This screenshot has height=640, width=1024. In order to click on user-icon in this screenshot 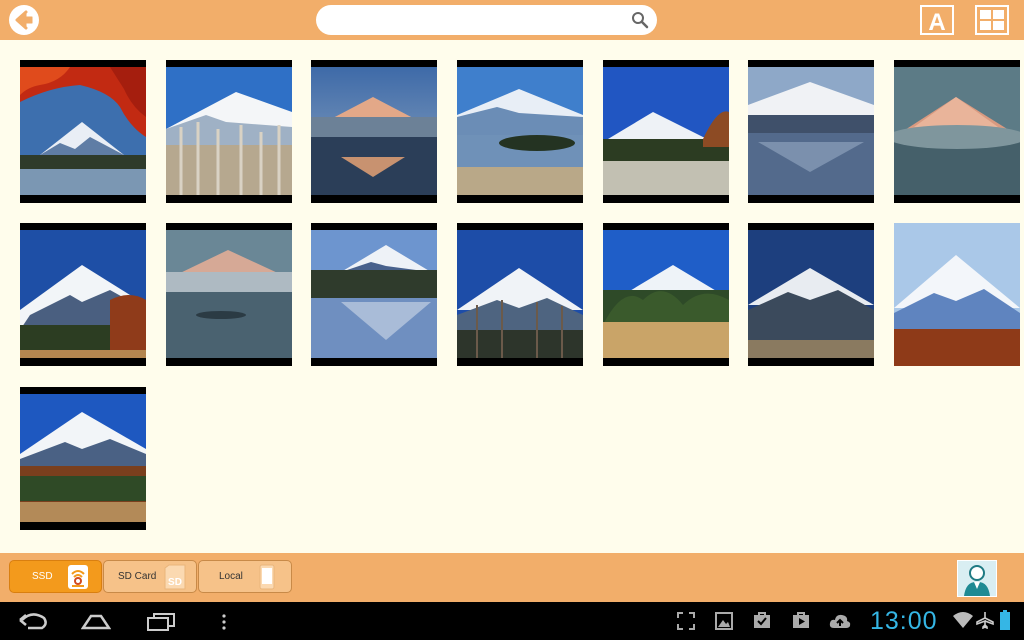, I will do `click(977, 580)`.